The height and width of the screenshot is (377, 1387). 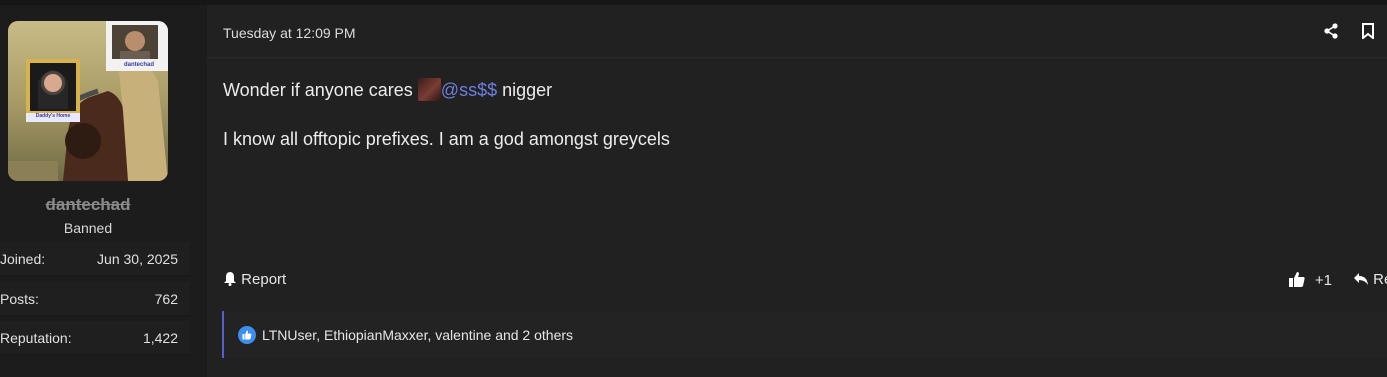 What do you see at coordinates (36, 338) in the screenshot?
I see `stat-label: Reputation:` at bounding box center [36, 338].